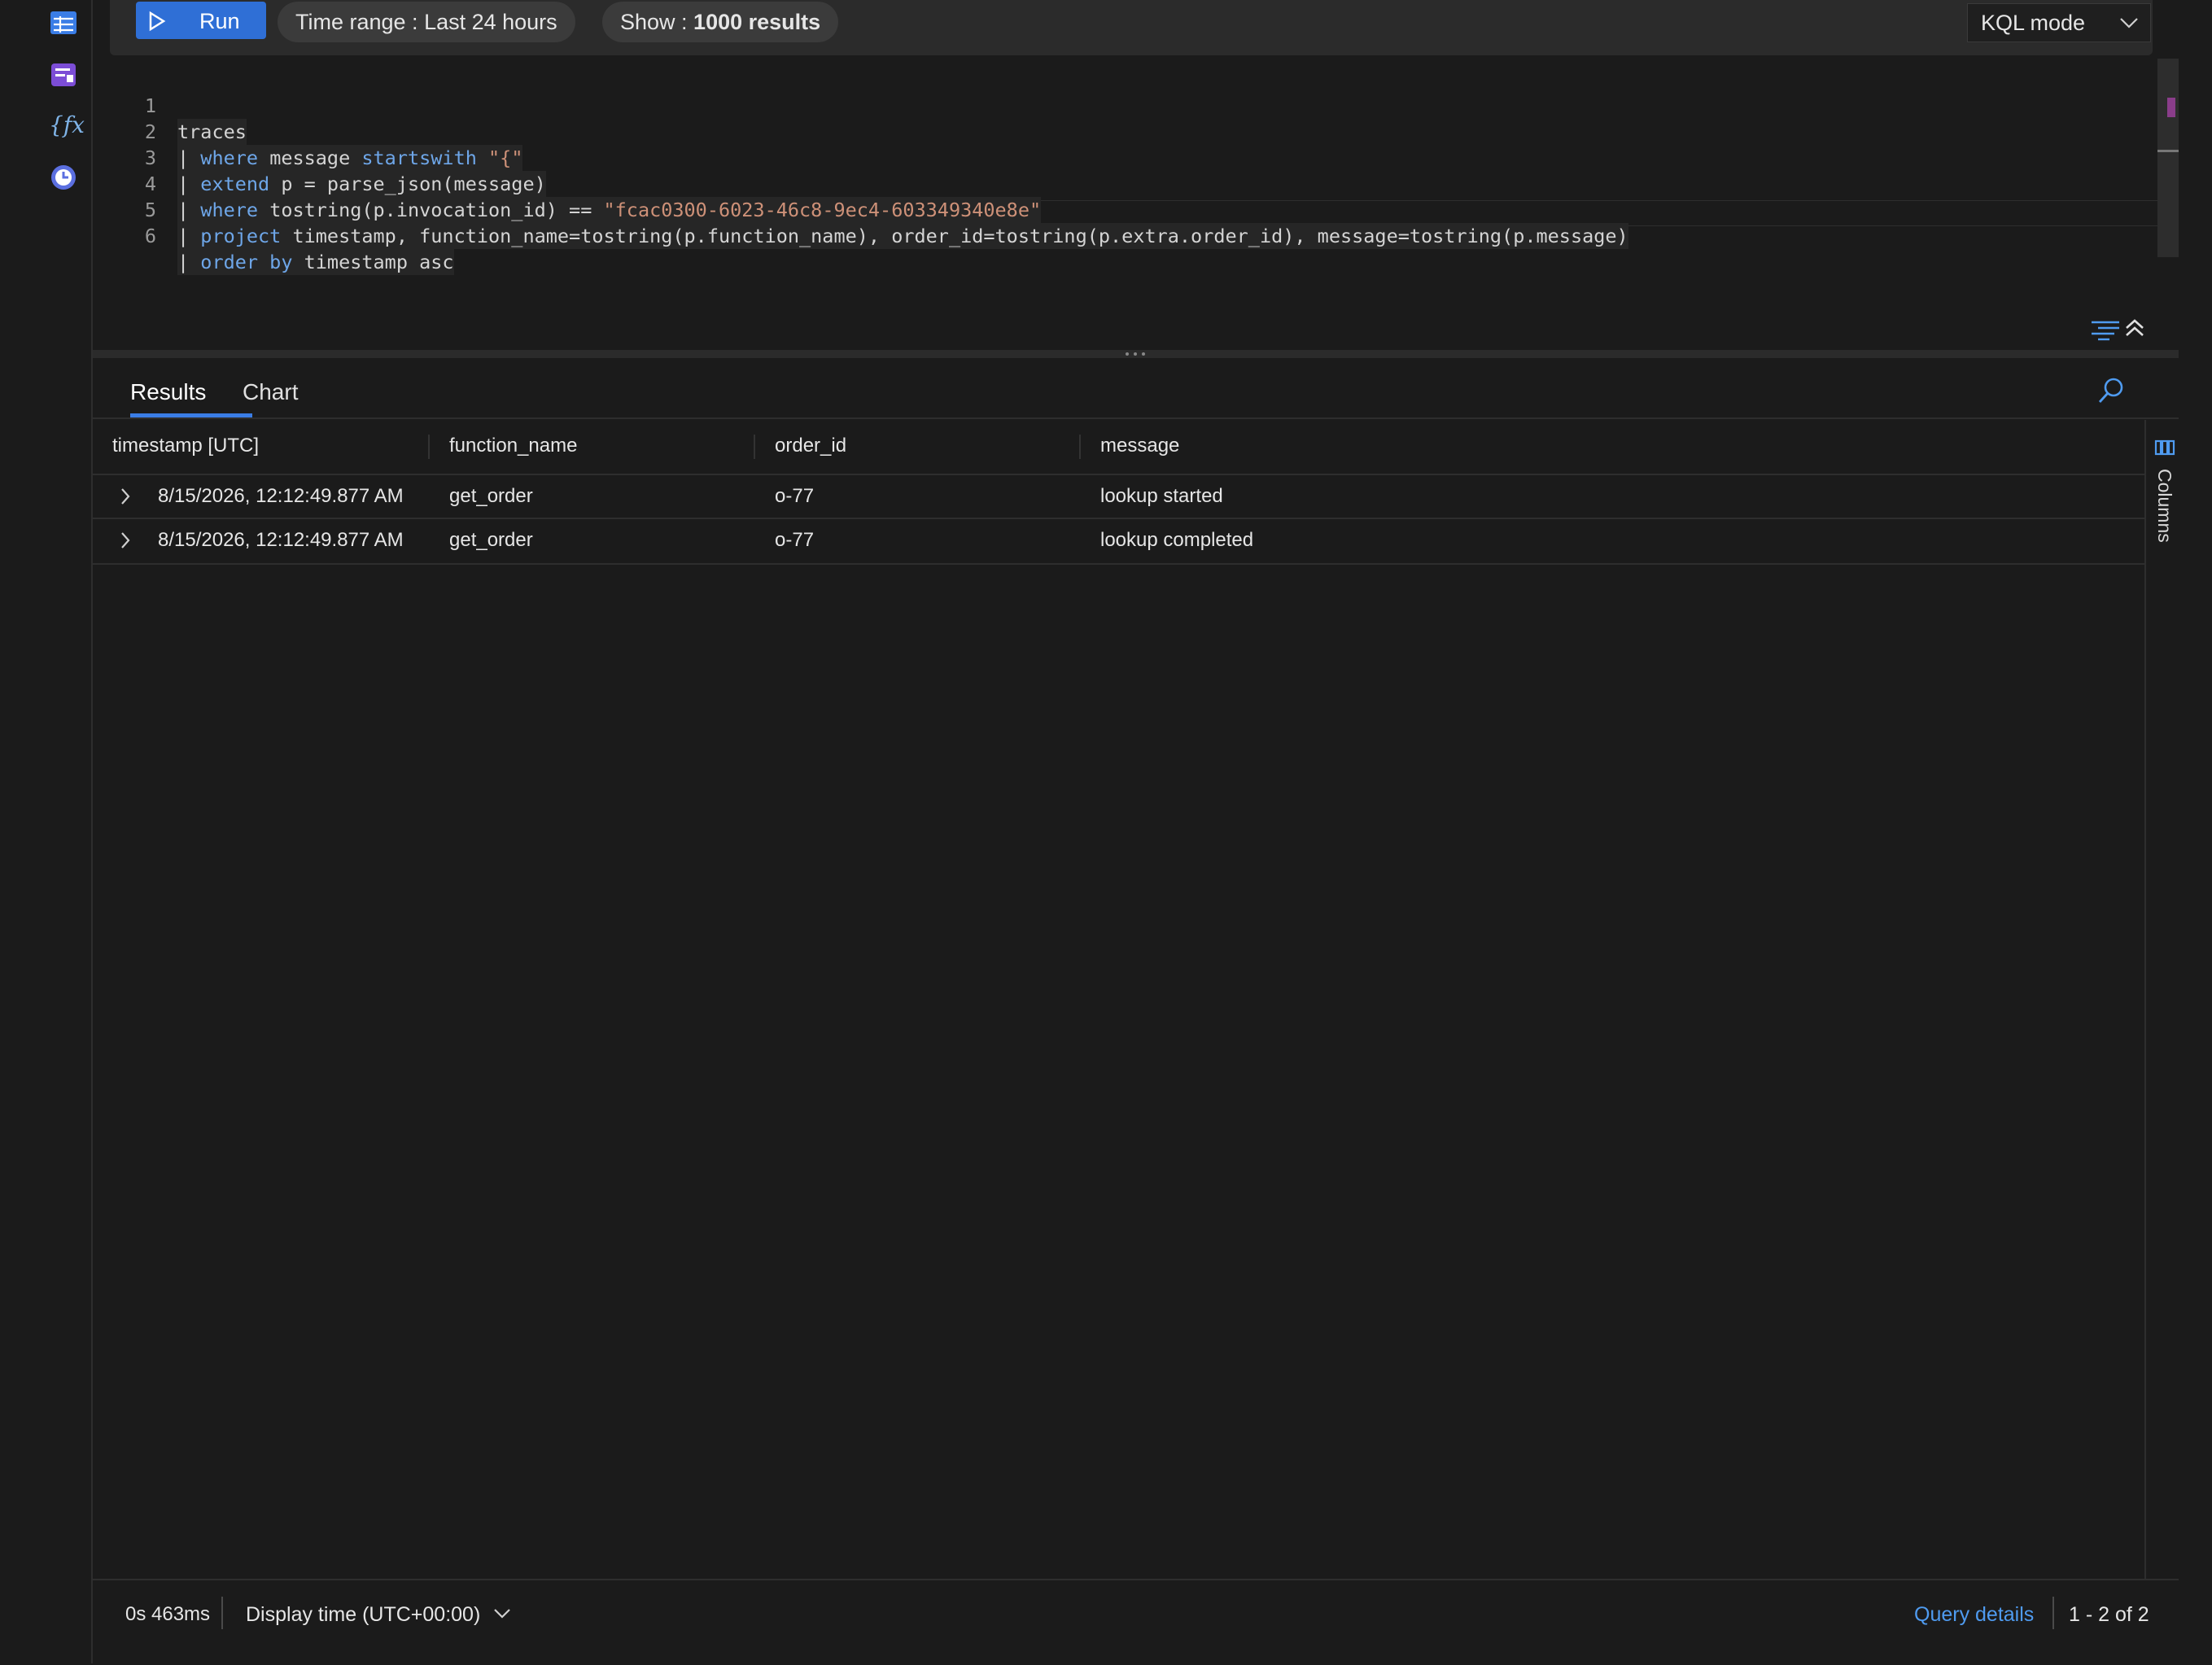 The image size is (2212, 1665). Describe the element at coordinates (63, 23) in the screenshot. I see `tables-icon` at that location.